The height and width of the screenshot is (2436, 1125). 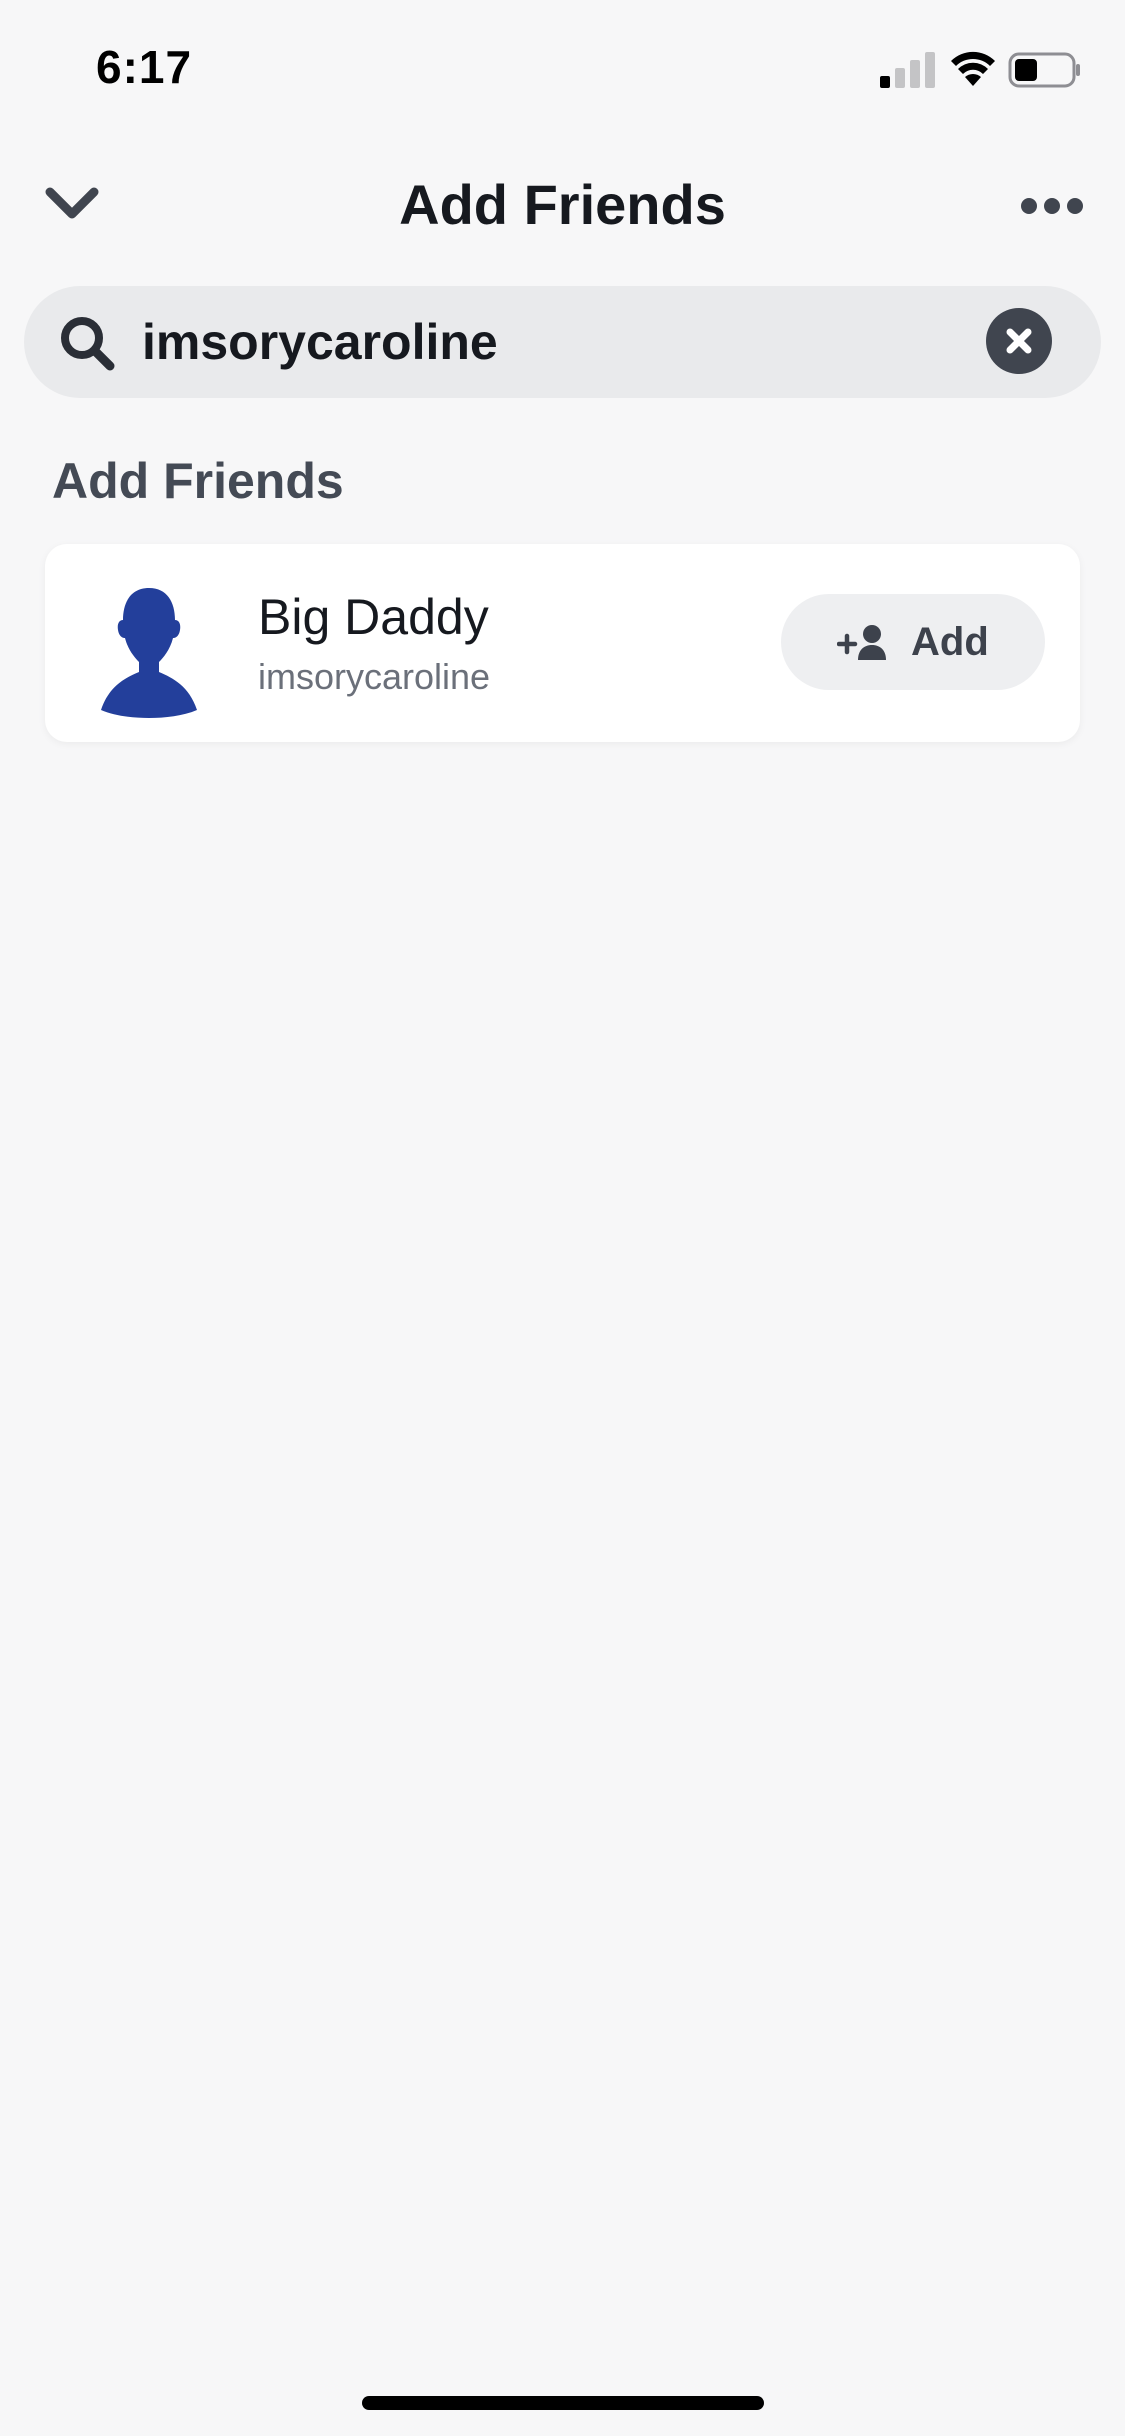 I want to click on add-button-label: Add, so click(x=950, y=642).